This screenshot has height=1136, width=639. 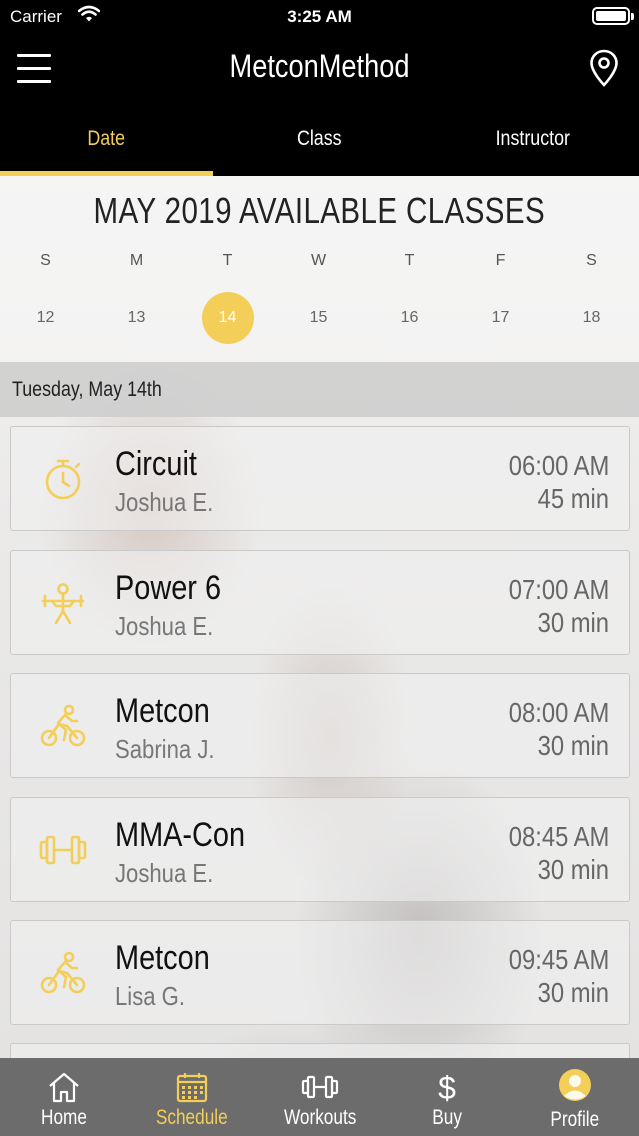 I want to click on clock: 3:25 AM, so click(x=319, y=16).